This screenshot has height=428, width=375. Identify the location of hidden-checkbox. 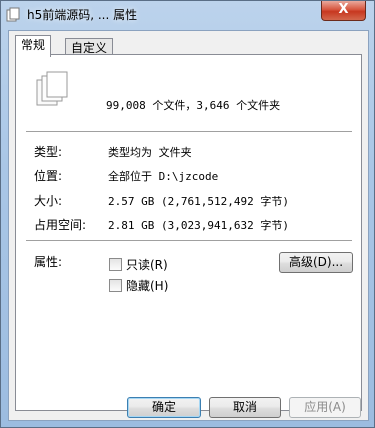
(115, 285).